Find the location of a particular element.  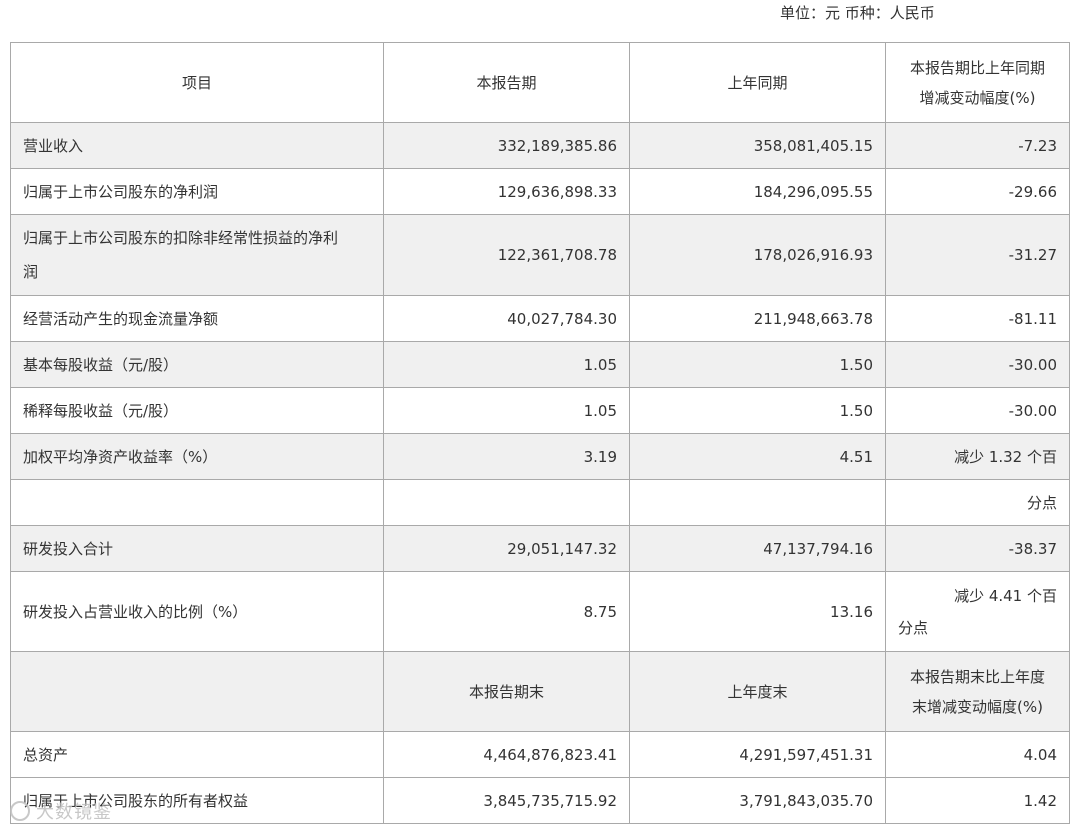

cell-prior: 47,137,794.16 is located at coordinates (757, 548).